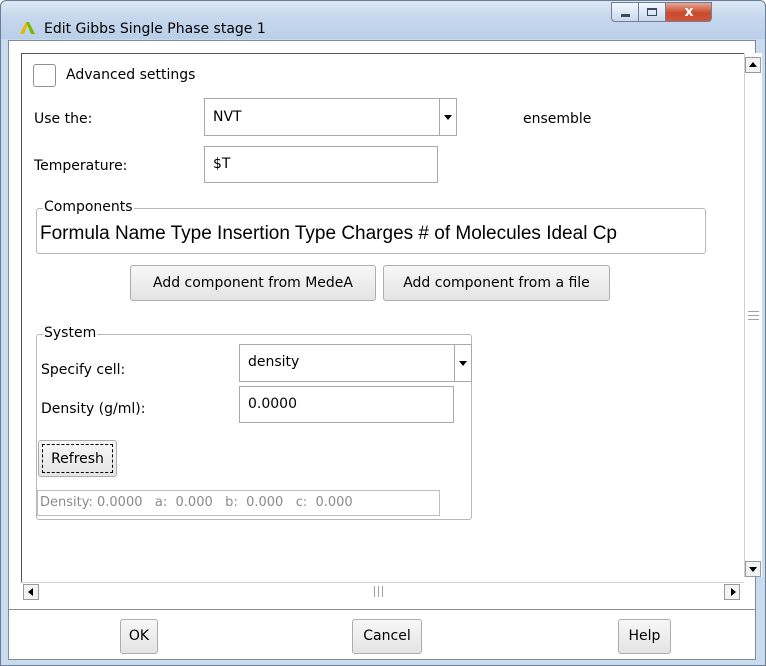  I want to click on summary-c-label: c:, so click(301, 502).